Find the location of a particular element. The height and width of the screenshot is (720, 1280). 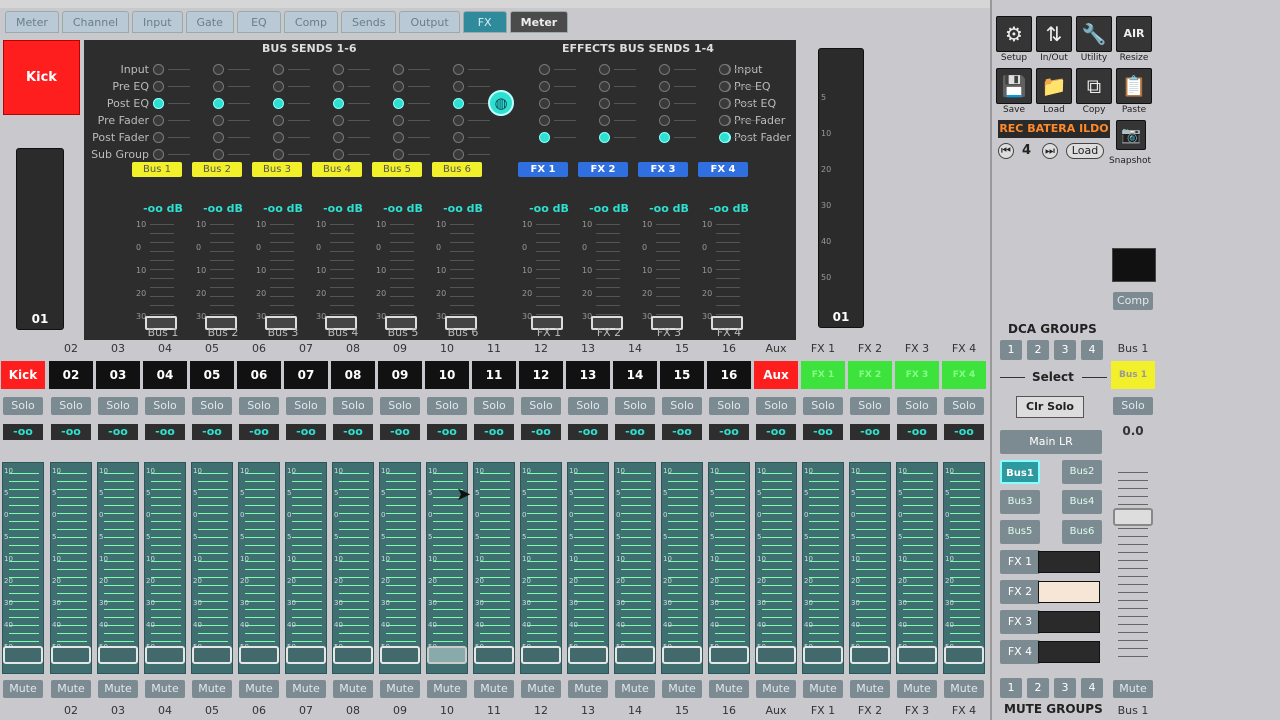

channel-name-button: 12 is located at coordinates (541, 375).